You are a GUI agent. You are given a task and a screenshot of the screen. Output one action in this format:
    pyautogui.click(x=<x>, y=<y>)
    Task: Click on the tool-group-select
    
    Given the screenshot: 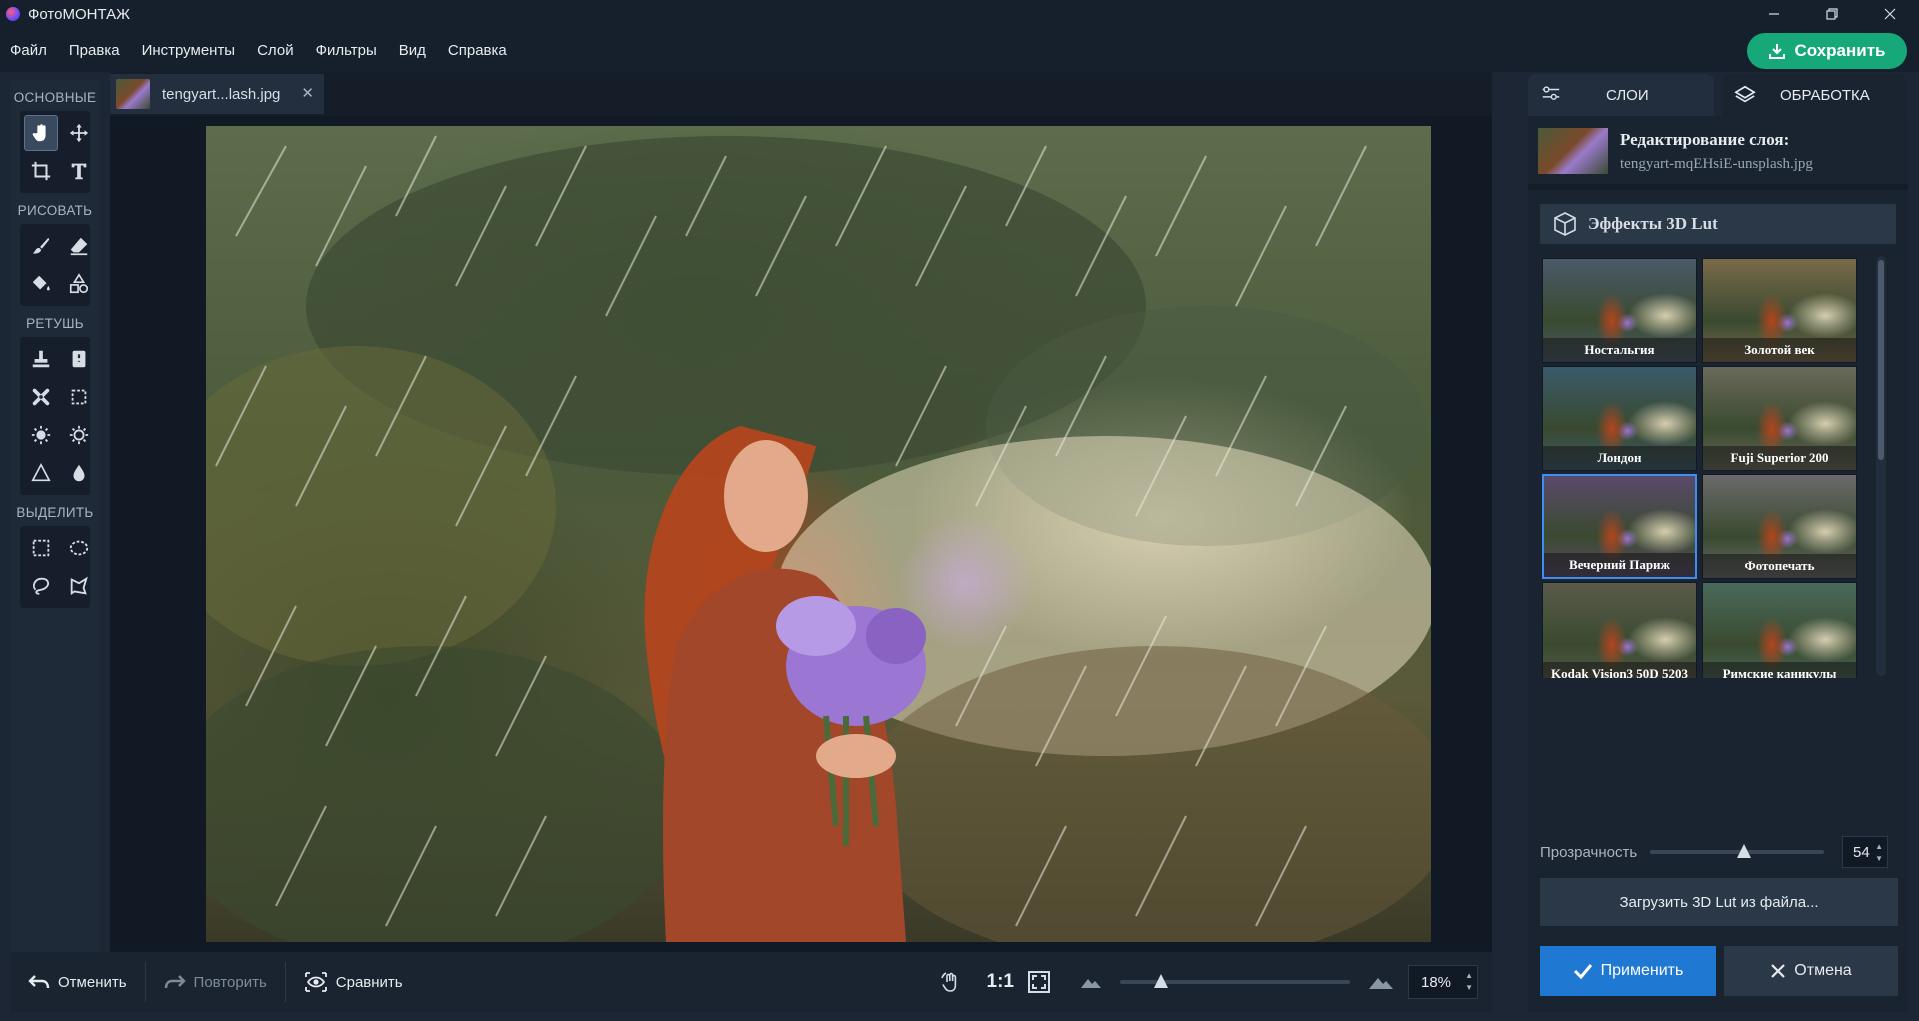 What is the action you would take?
    pyautogui.click(x=55, y=567)
    